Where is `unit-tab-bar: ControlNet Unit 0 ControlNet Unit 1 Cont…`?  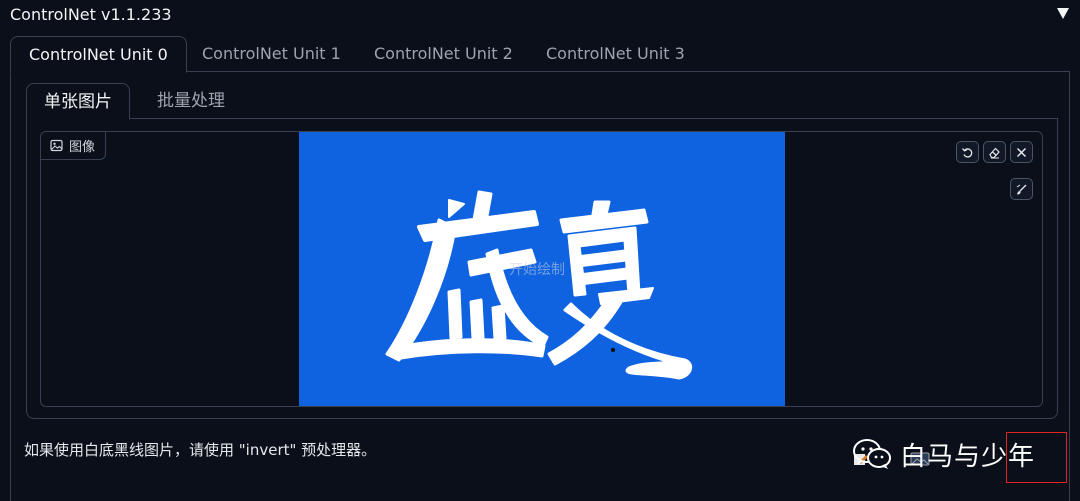
unit-tab-bar: ControlNet Unit 0 ControlNet Unit 1 Cont… is located at coordinates (540, 54).